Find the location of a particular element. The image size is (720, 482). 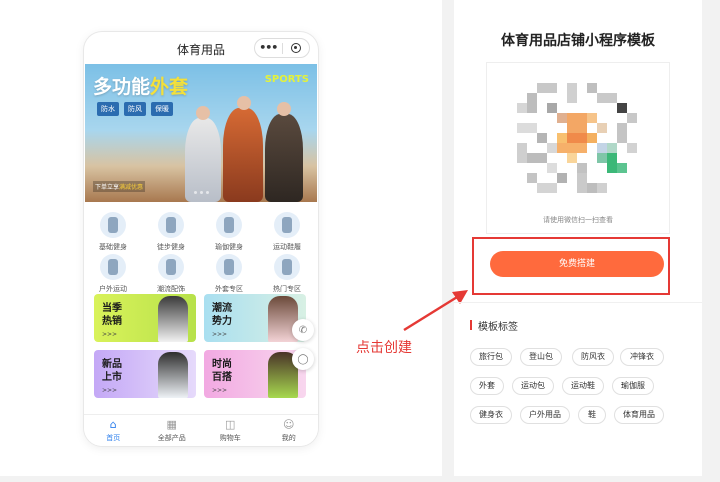

template-tag: 防风衣 is located at coordinates (593, 357).